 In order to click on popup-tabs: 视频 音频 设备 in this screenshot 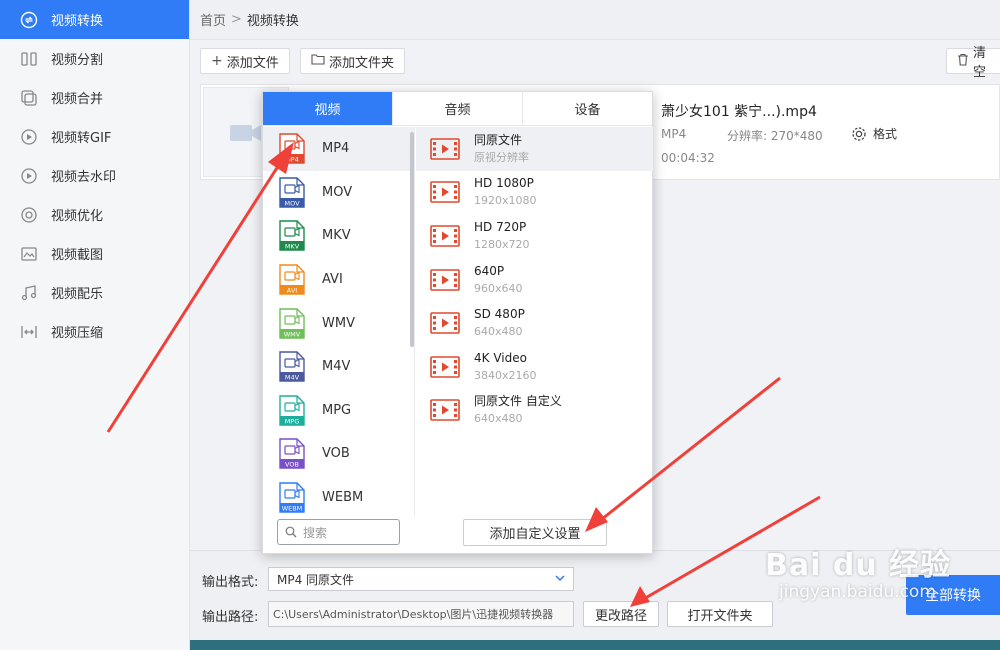, I will do `click(457, 109)`.